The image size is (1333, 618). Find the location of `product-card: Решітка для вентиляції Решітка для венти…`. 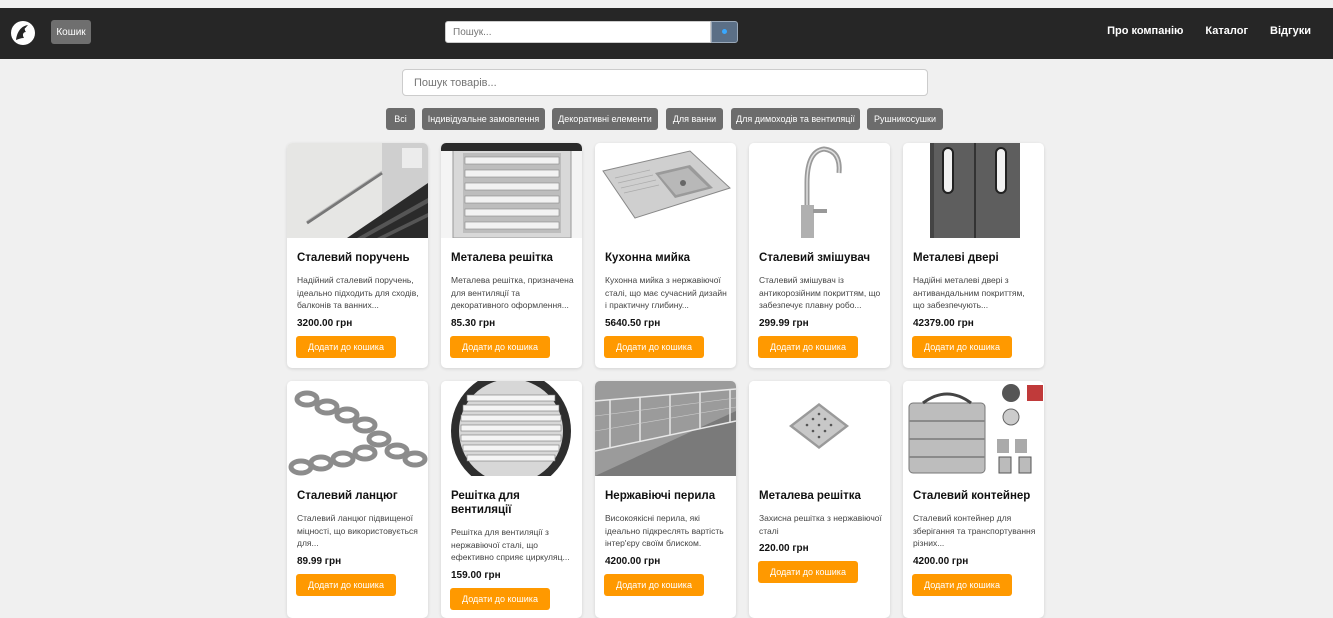

product-card: Решітка для вентиляції Решітка для венти… is located at coordinates (511, 499).